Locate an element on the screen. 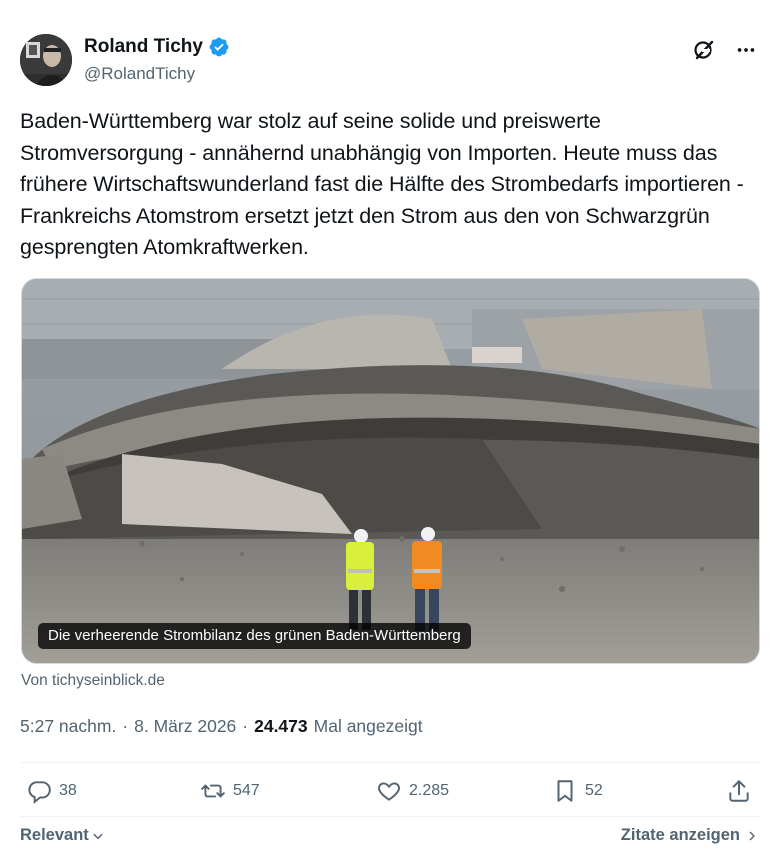 This screenshot has width=780, height=861. reply-button: 38 is located at coordinates (51, 791).